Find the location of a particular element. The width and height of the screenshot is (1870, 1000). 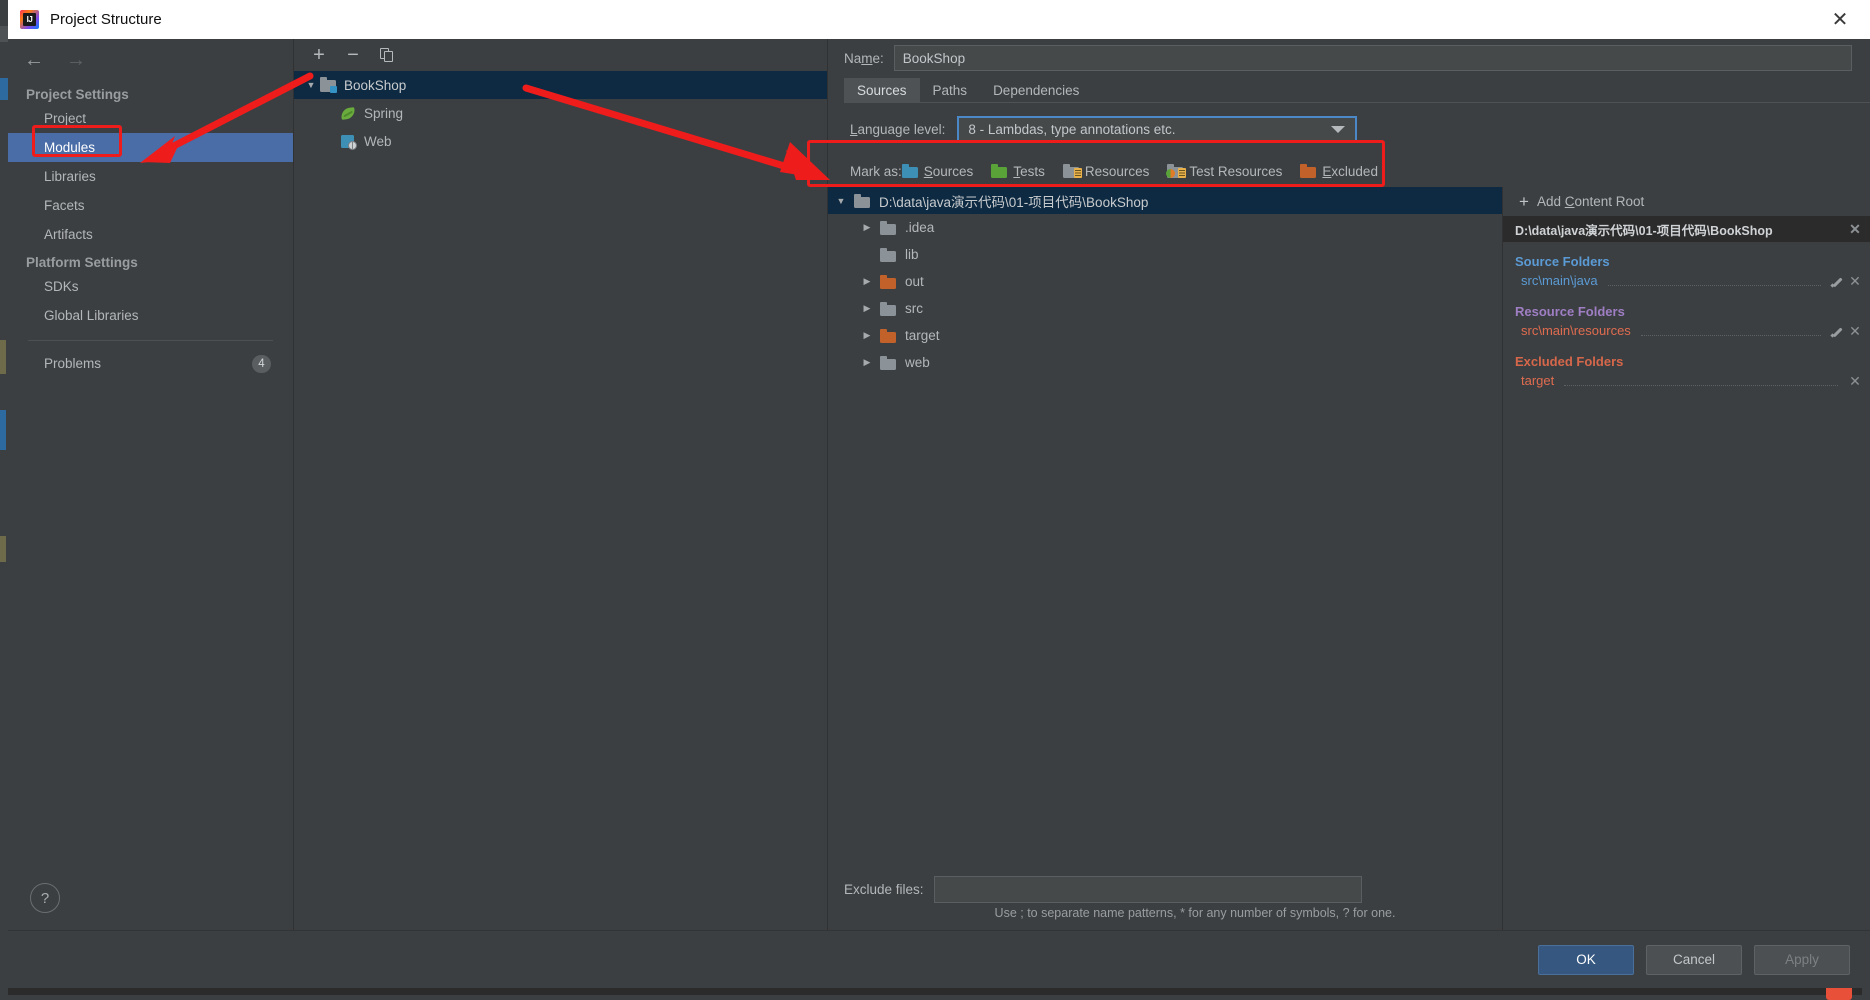

help-button: ? is located at coordinates (45, 898).